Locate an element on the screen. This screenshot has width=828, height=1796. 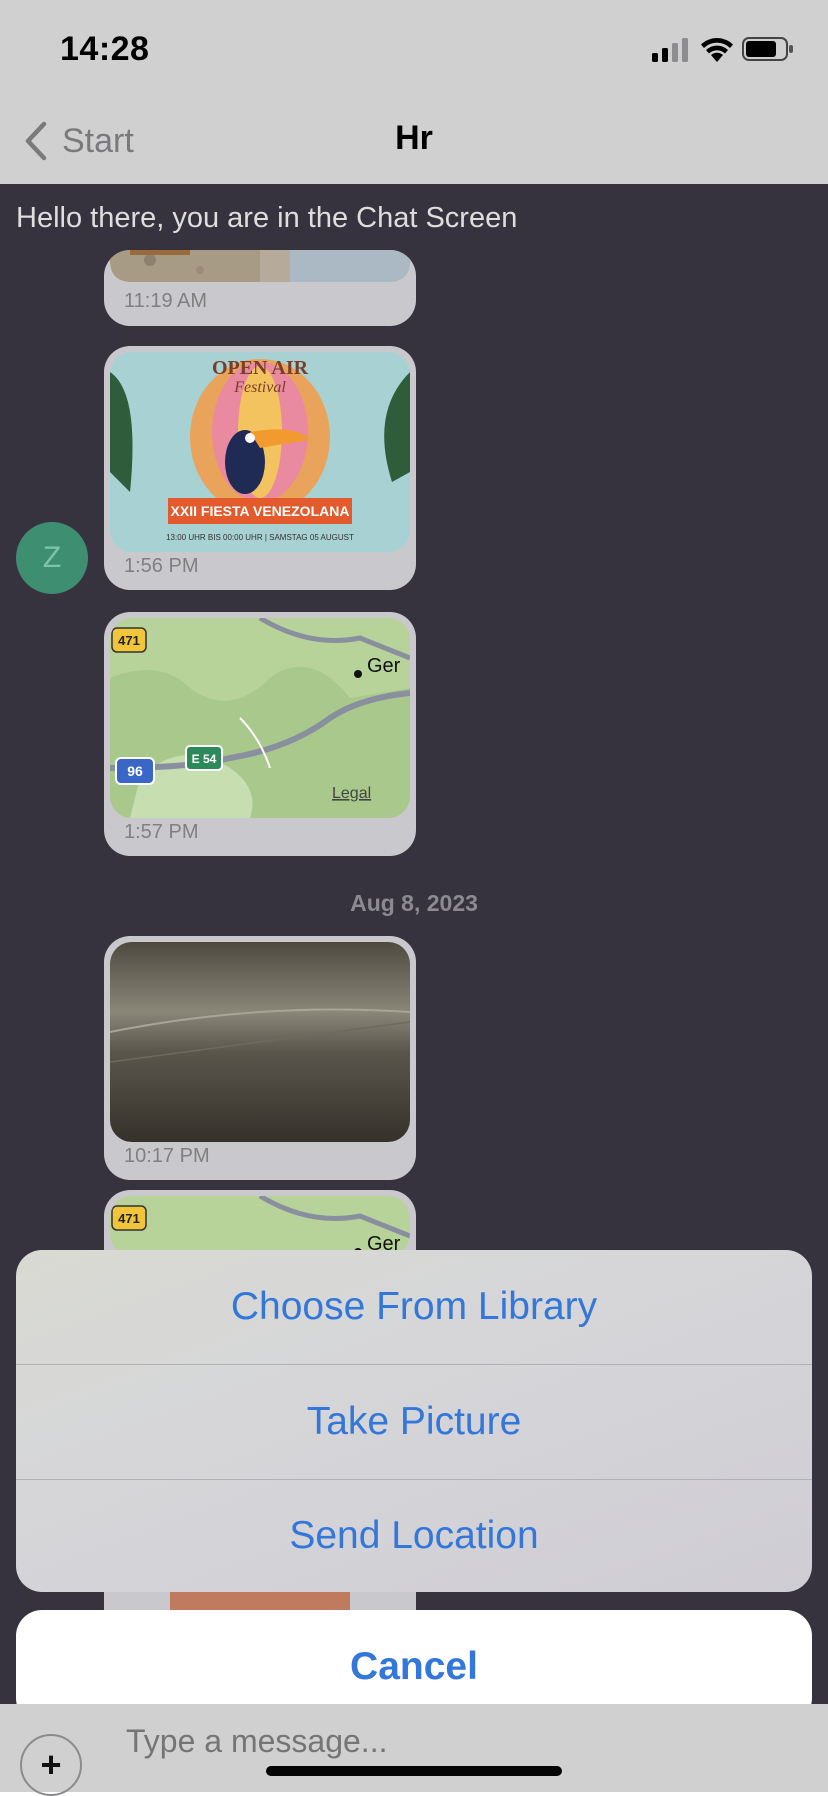
map-preview: 471 Ger is located at coordinates (260, 1226).